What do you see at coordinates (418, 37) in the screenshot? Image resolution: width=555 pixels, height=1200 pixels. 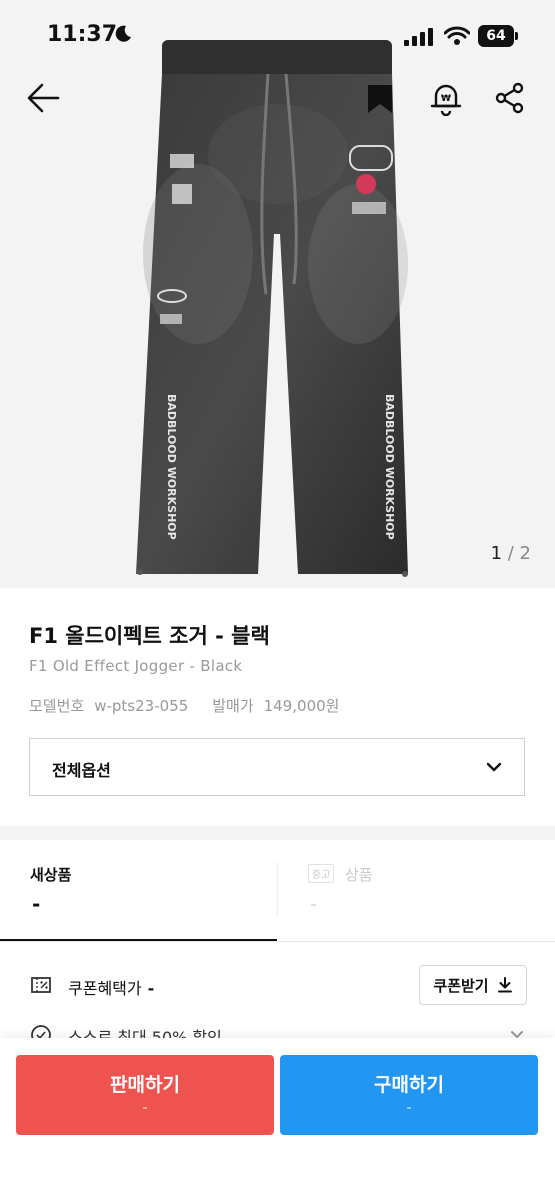 I see `signal-icon` at bounding box center [418, 37].